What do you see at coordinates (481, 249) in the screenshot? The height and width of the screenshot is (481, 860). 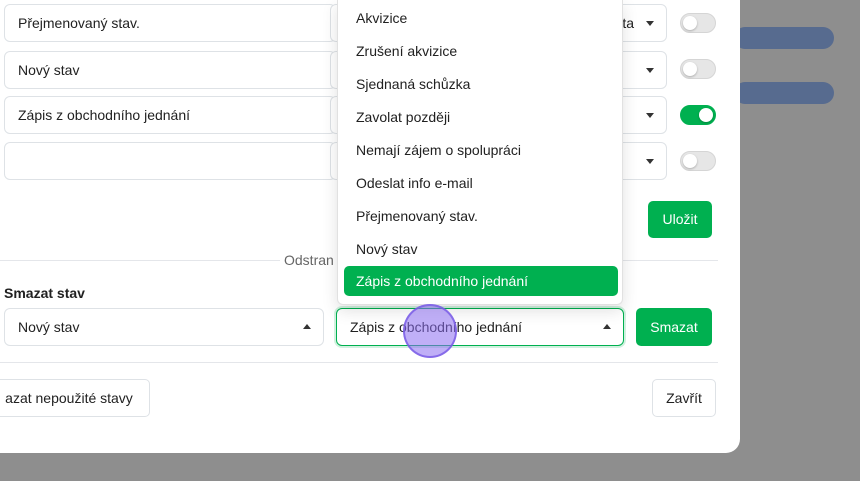 I see `dropdown-option: Nový stav` at bounding box center [481, 249].